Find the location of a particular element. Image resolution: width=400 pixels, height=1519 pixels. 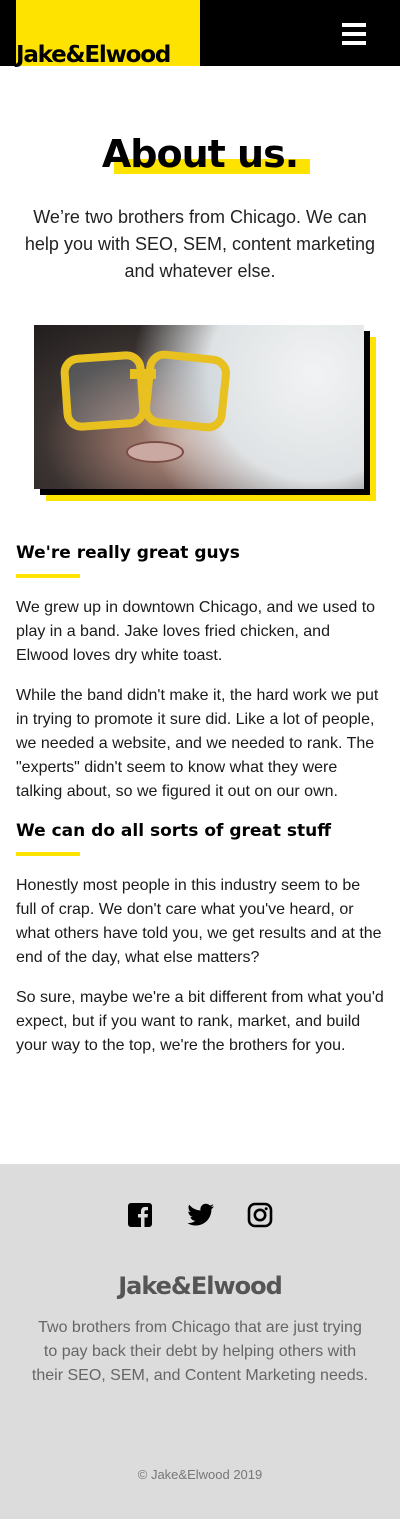

goggle-lens-right is located at coordinates (186, 391).